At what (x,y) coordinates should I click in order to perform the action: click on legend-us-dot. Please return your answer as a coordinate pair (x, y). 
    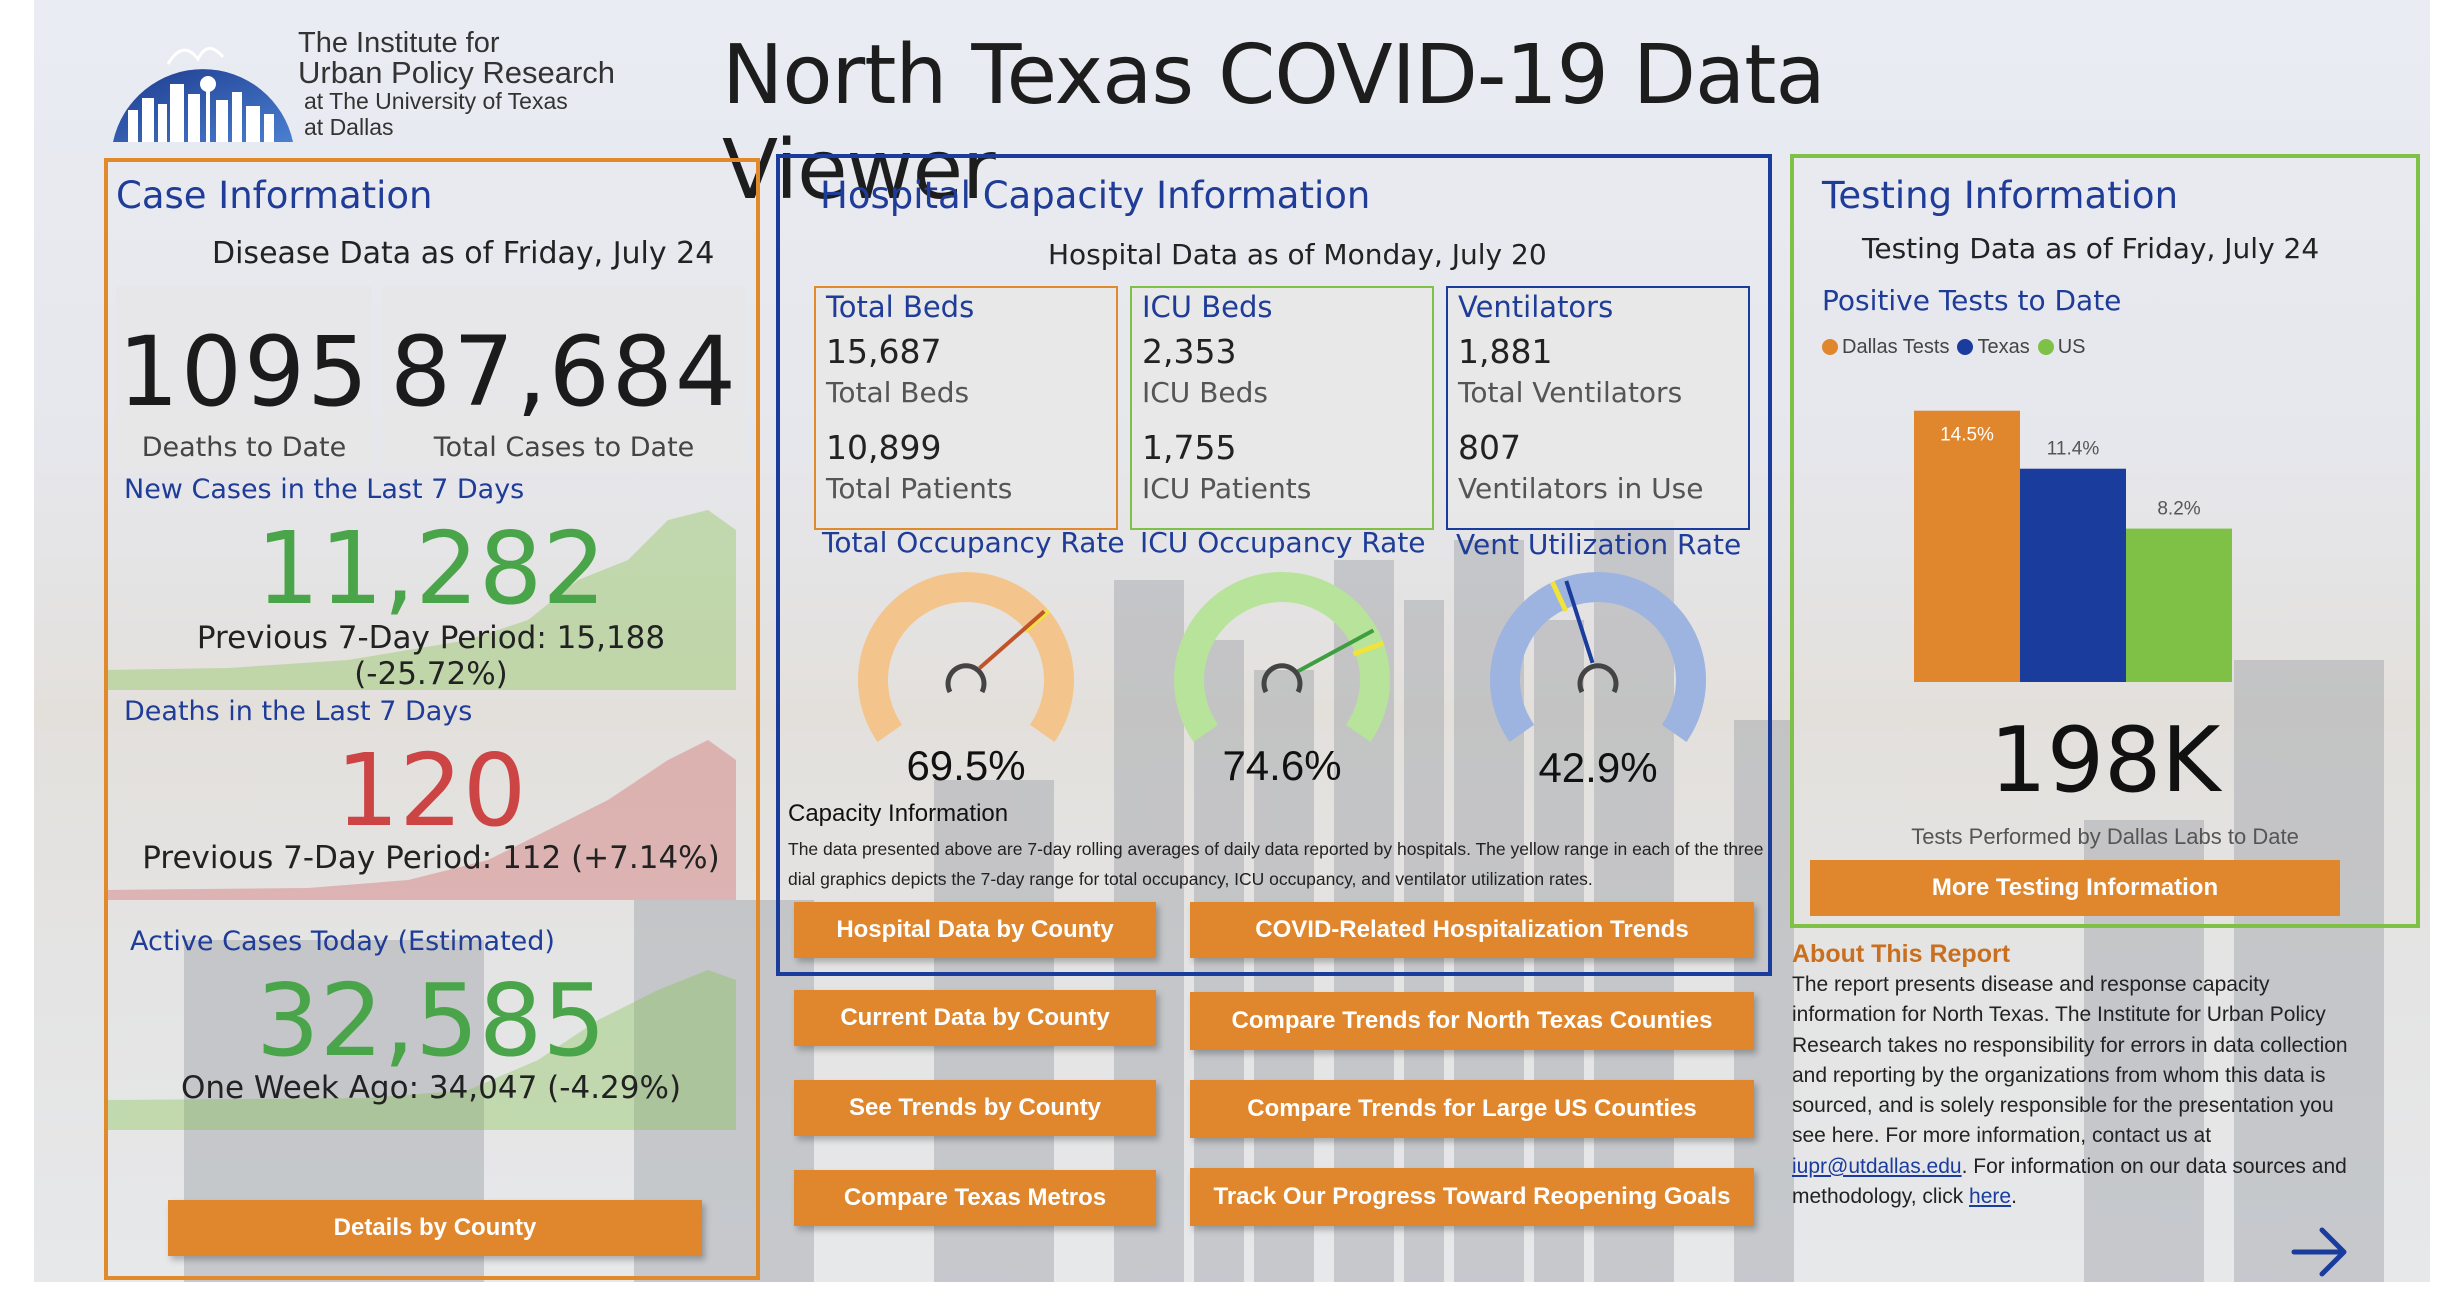
    Looking at the image, I should click on (2045, 347).